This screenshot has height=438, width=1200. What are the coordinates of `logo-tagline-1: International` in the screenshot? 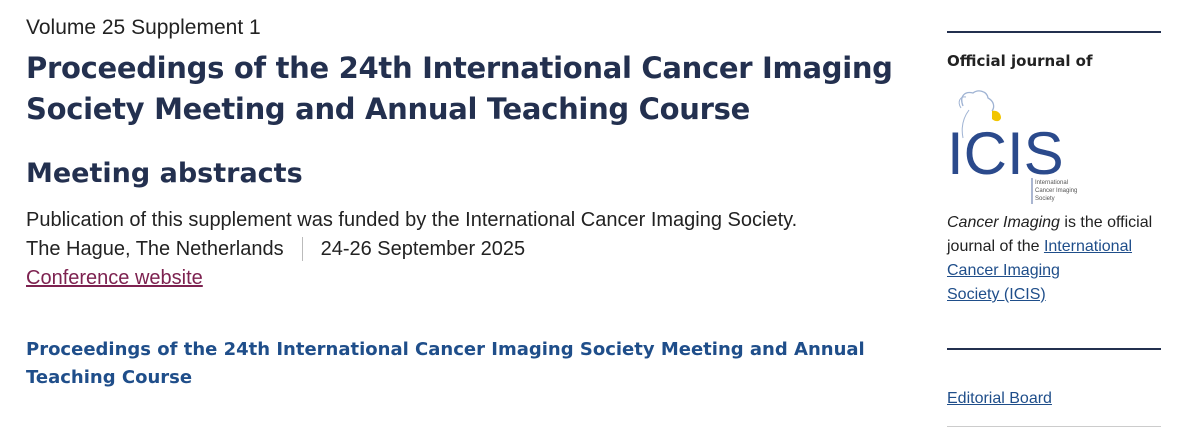 It's located at (1051, 183).